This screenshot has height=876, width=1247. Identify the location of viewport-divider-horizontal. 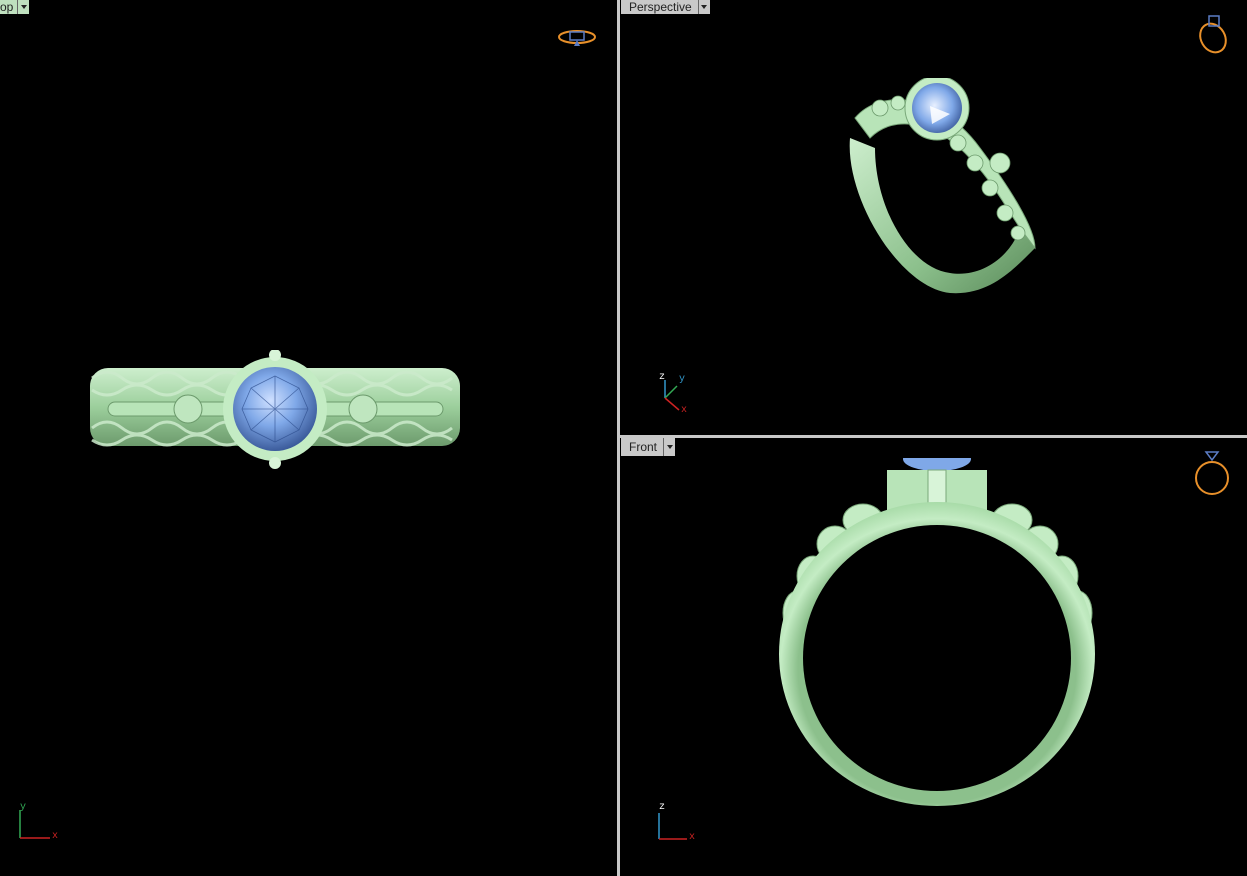
(933, 436).